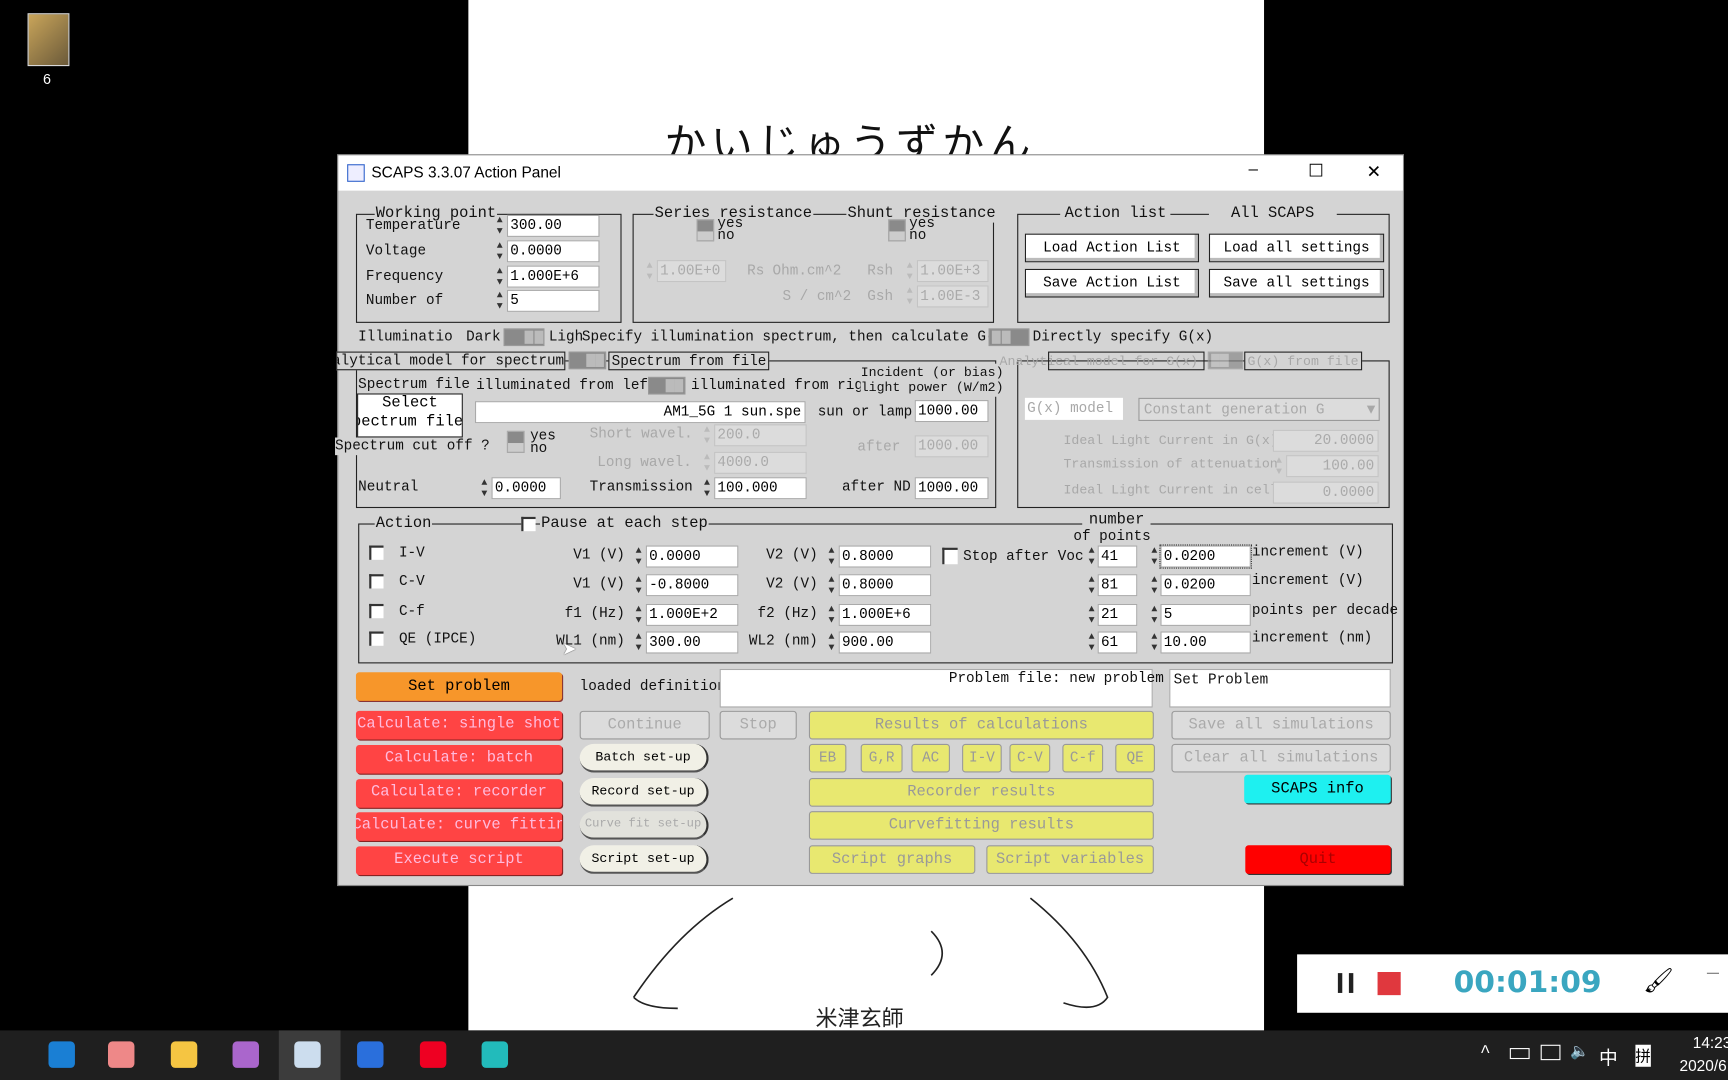 The width and height of the screenshot is (1728, 1080). What do you see at coordinates (691, 271) in the screenshot?
I see `rs-input: 1.00E+0` at bounding box center [691, 271].